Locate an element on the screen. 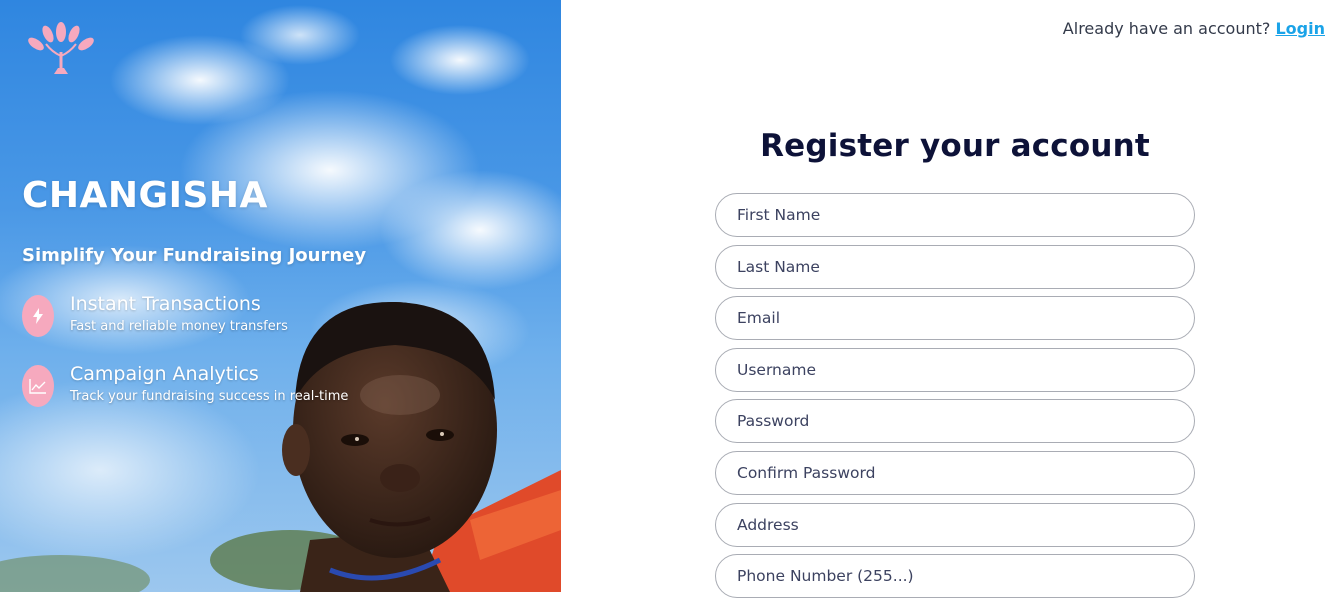 This screenshot has width=1344, height=598. login-prompt: Already have an account? Login is located at coordinates (1194, 28).